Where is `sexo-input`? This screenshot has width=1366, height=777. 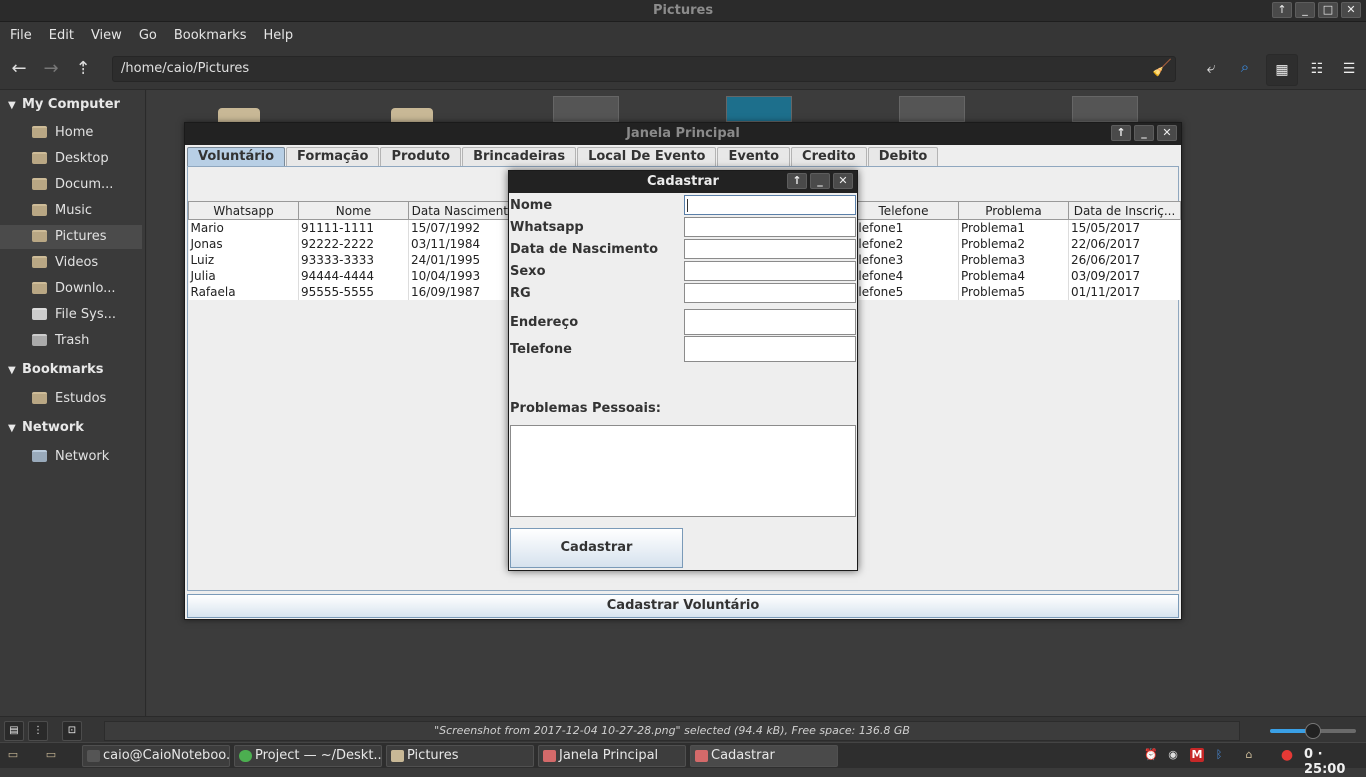 sexo-input is located at coordinates (770, 271).